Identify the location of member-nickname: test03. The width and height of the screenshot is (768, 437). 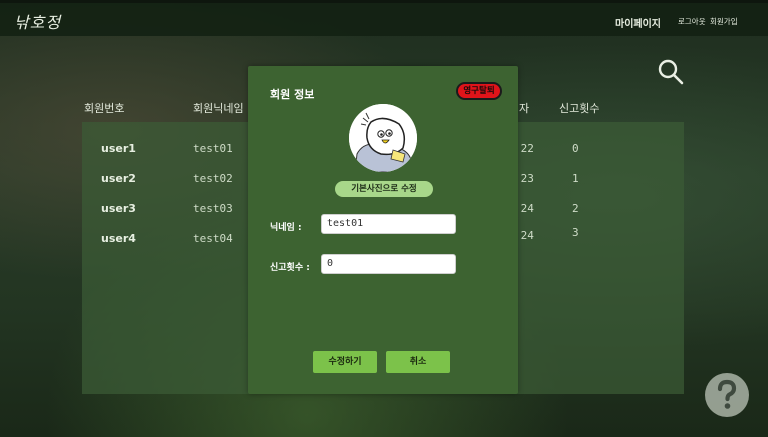
(213, 208).